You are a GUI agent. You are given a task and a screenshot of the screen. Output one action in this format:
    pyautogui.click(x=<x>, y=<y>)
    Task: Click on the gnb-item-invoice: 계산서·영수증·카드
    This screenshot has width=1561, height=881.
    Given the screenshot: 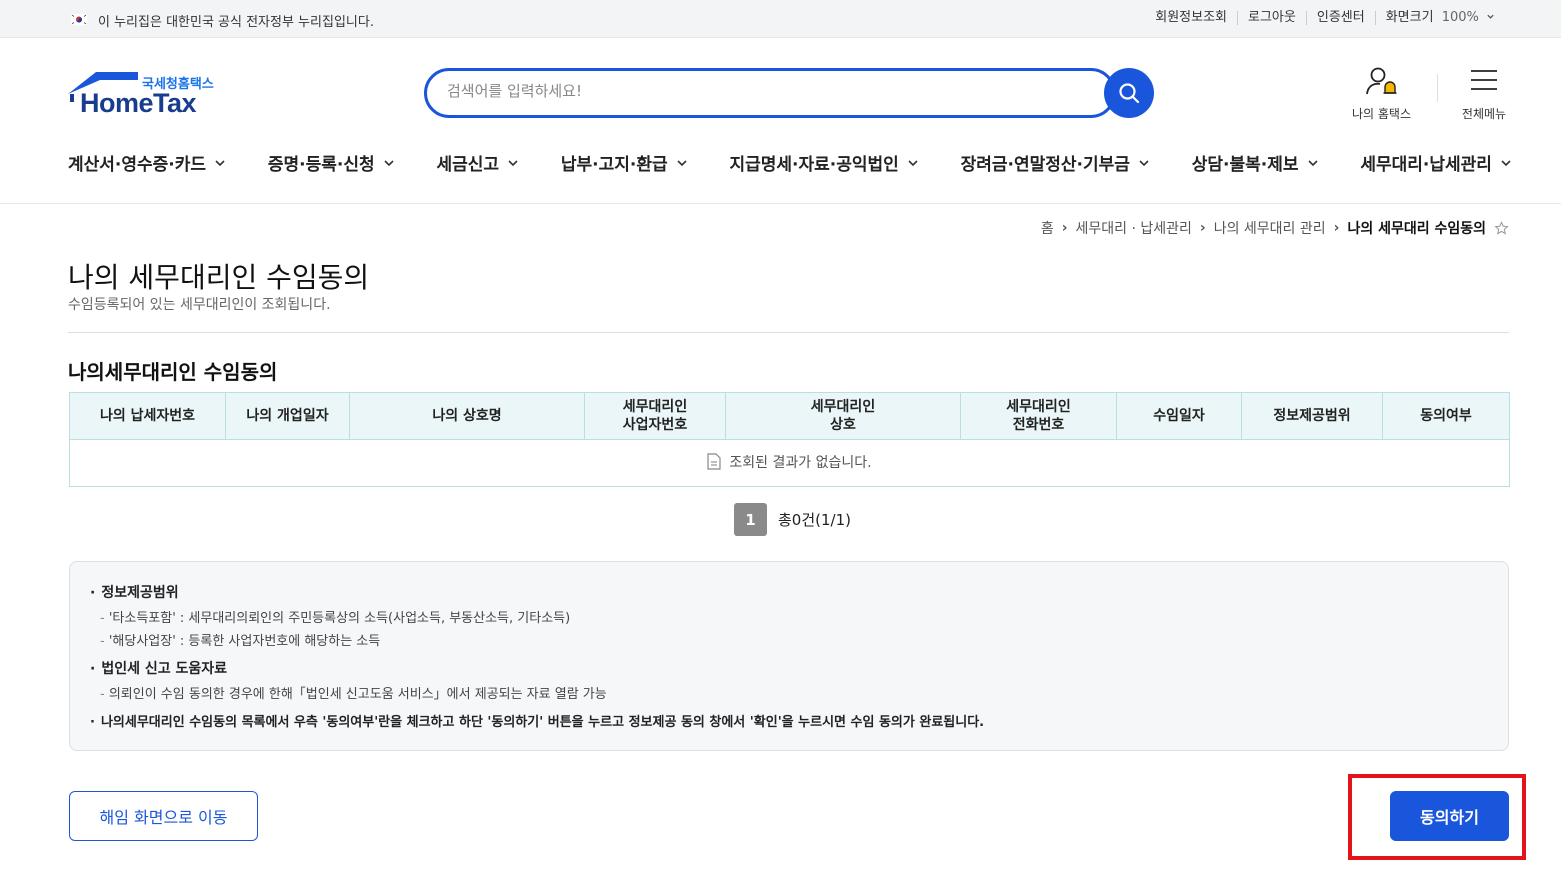 What is the action you would take?
    pyautogui.click(x=147, y=162)
    